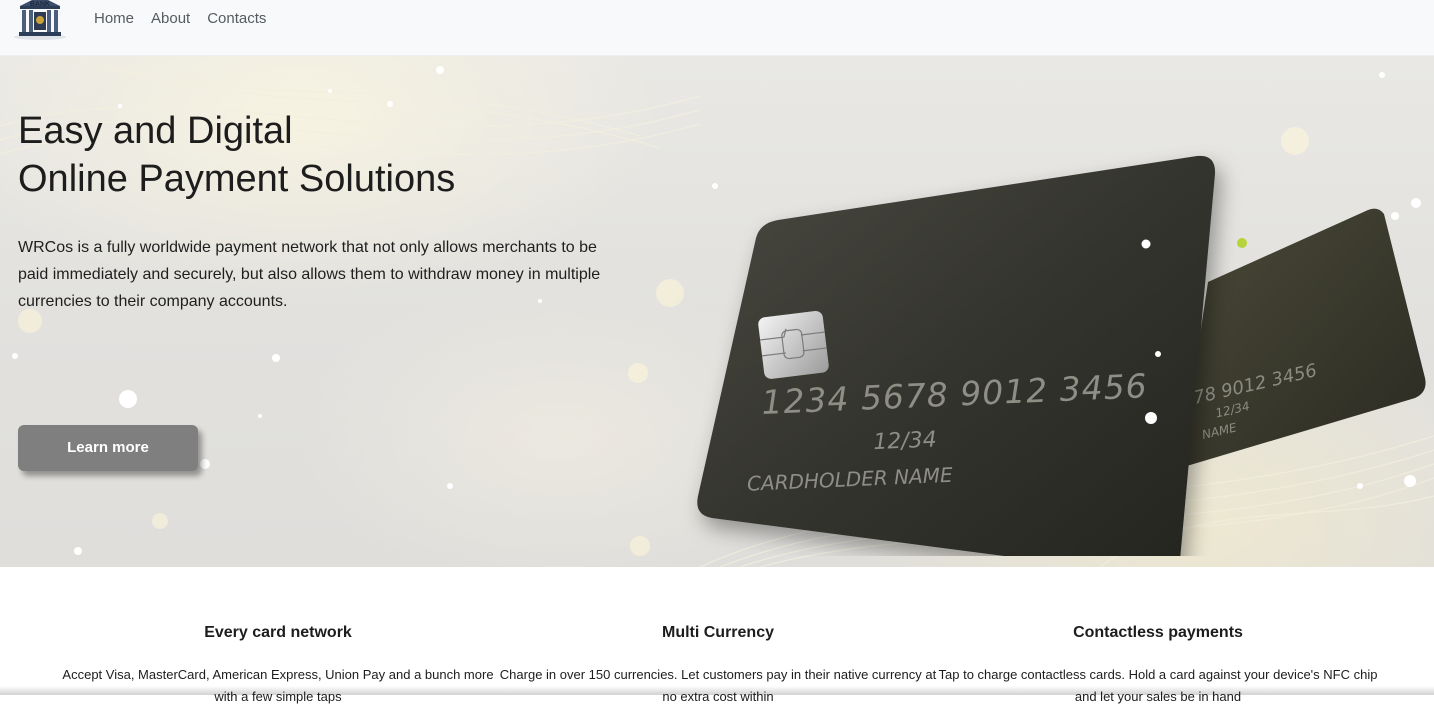 Image resolution: width=1434 pixels, height=708 pixels. I want to click on hero-title-line1: Easy and Digital, so click(155, 131).